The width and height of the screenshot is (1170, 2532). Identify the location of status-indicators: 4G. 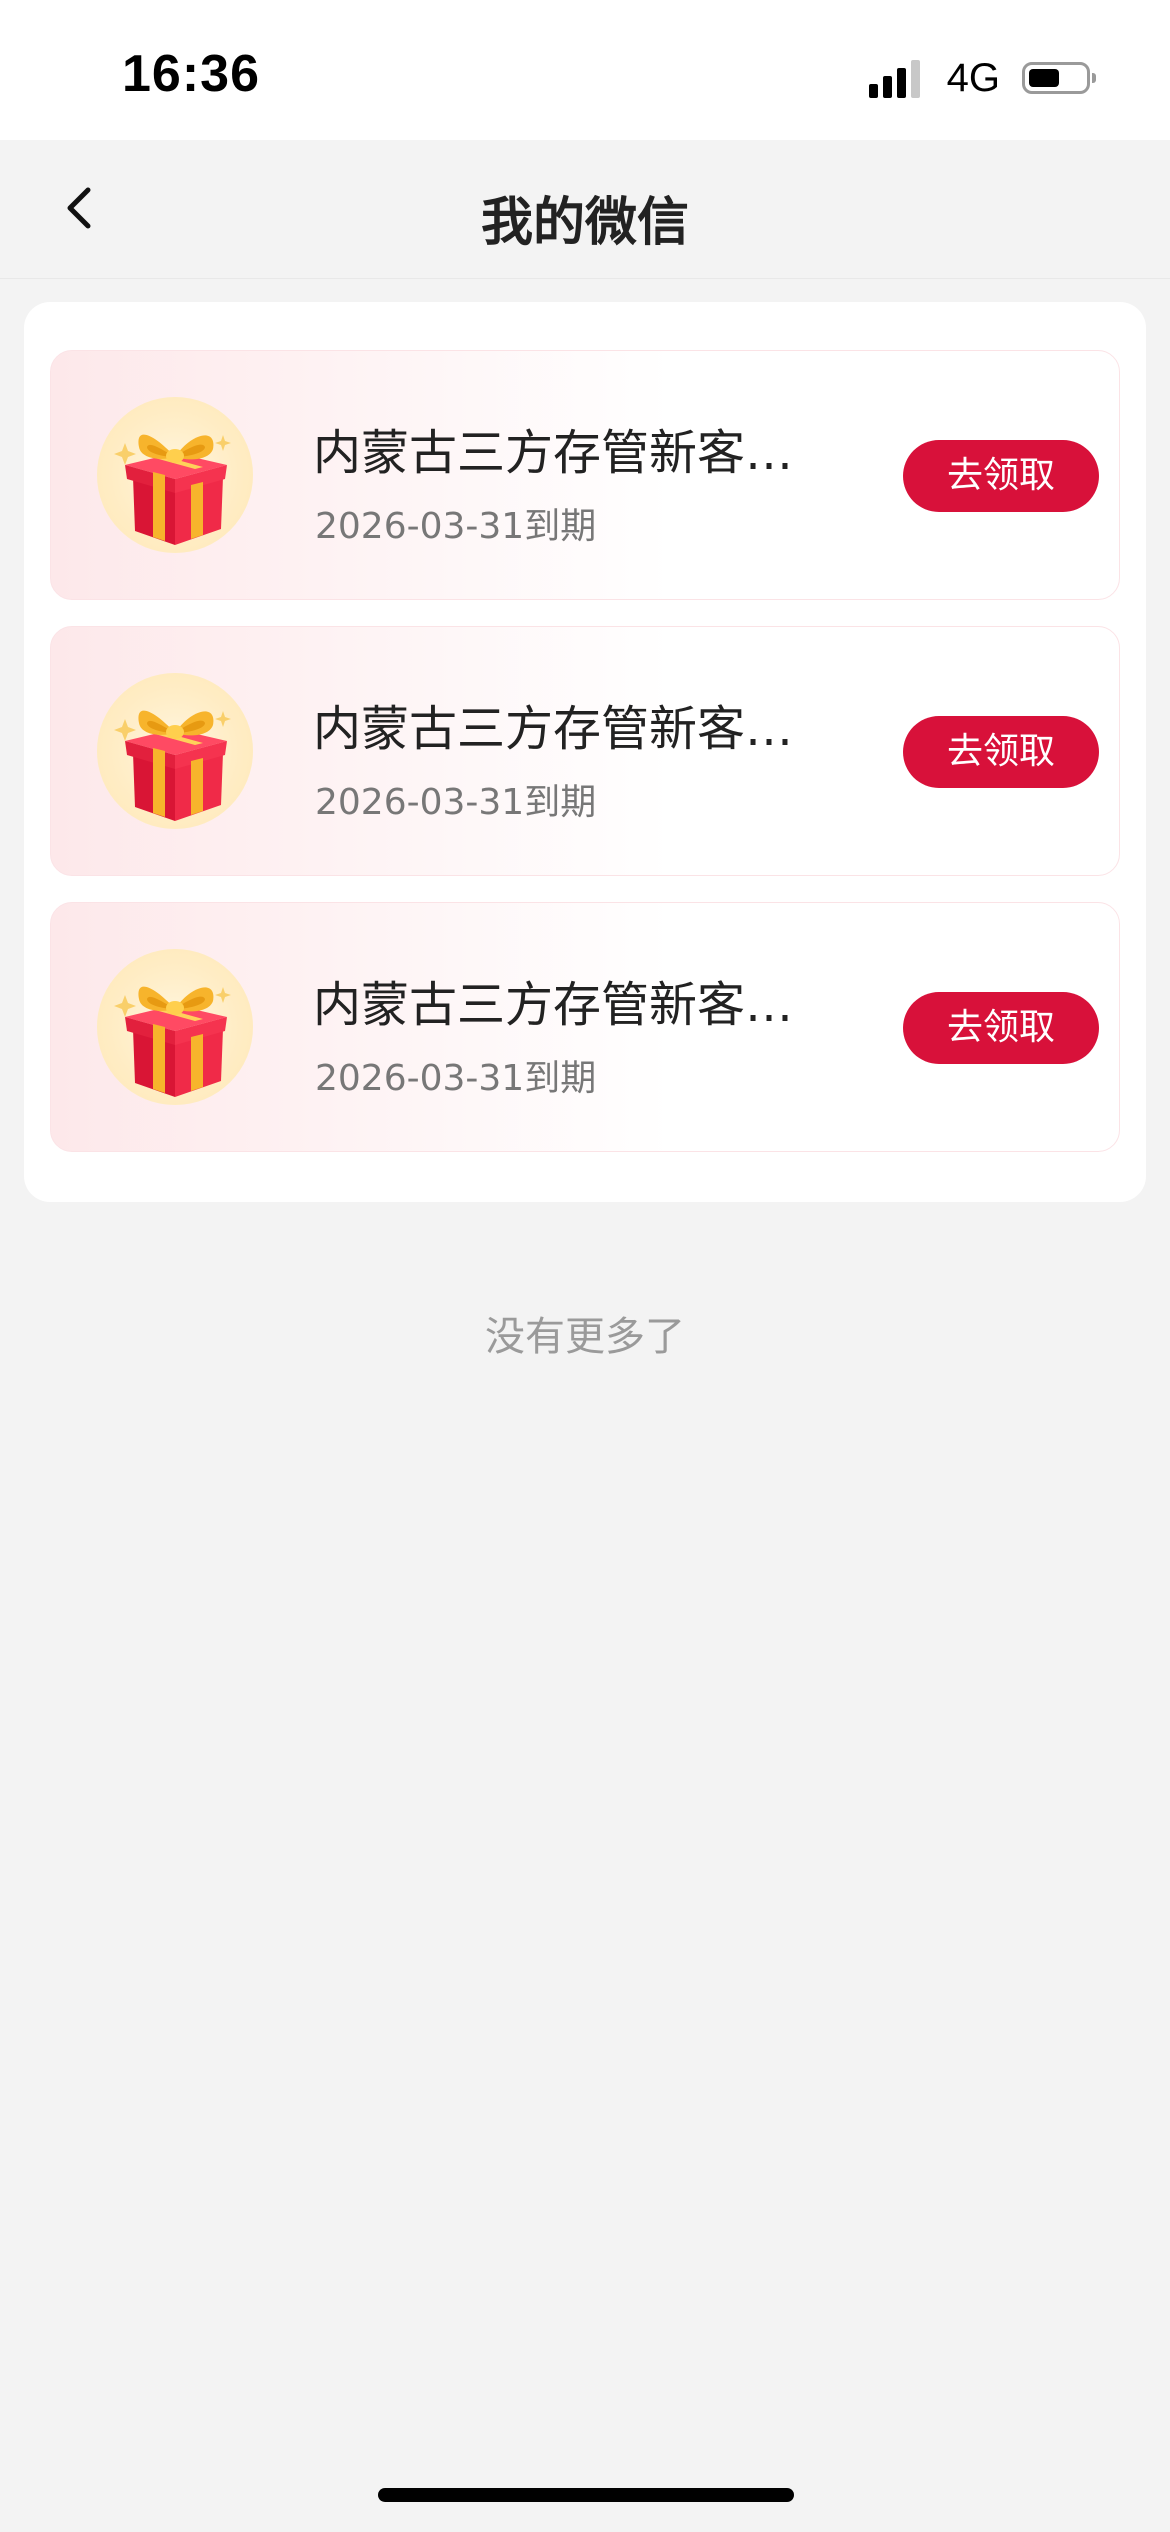
(982, 78).